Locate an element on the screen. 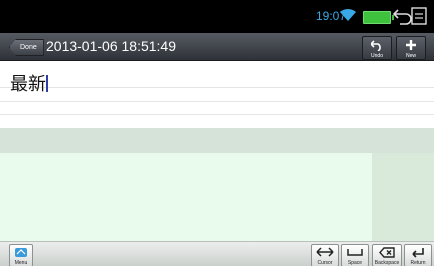 This screenshot has height=266, width=434. bottom-bar: Menu Cursor Space Backspace Return is located at coordinates (217, 253).